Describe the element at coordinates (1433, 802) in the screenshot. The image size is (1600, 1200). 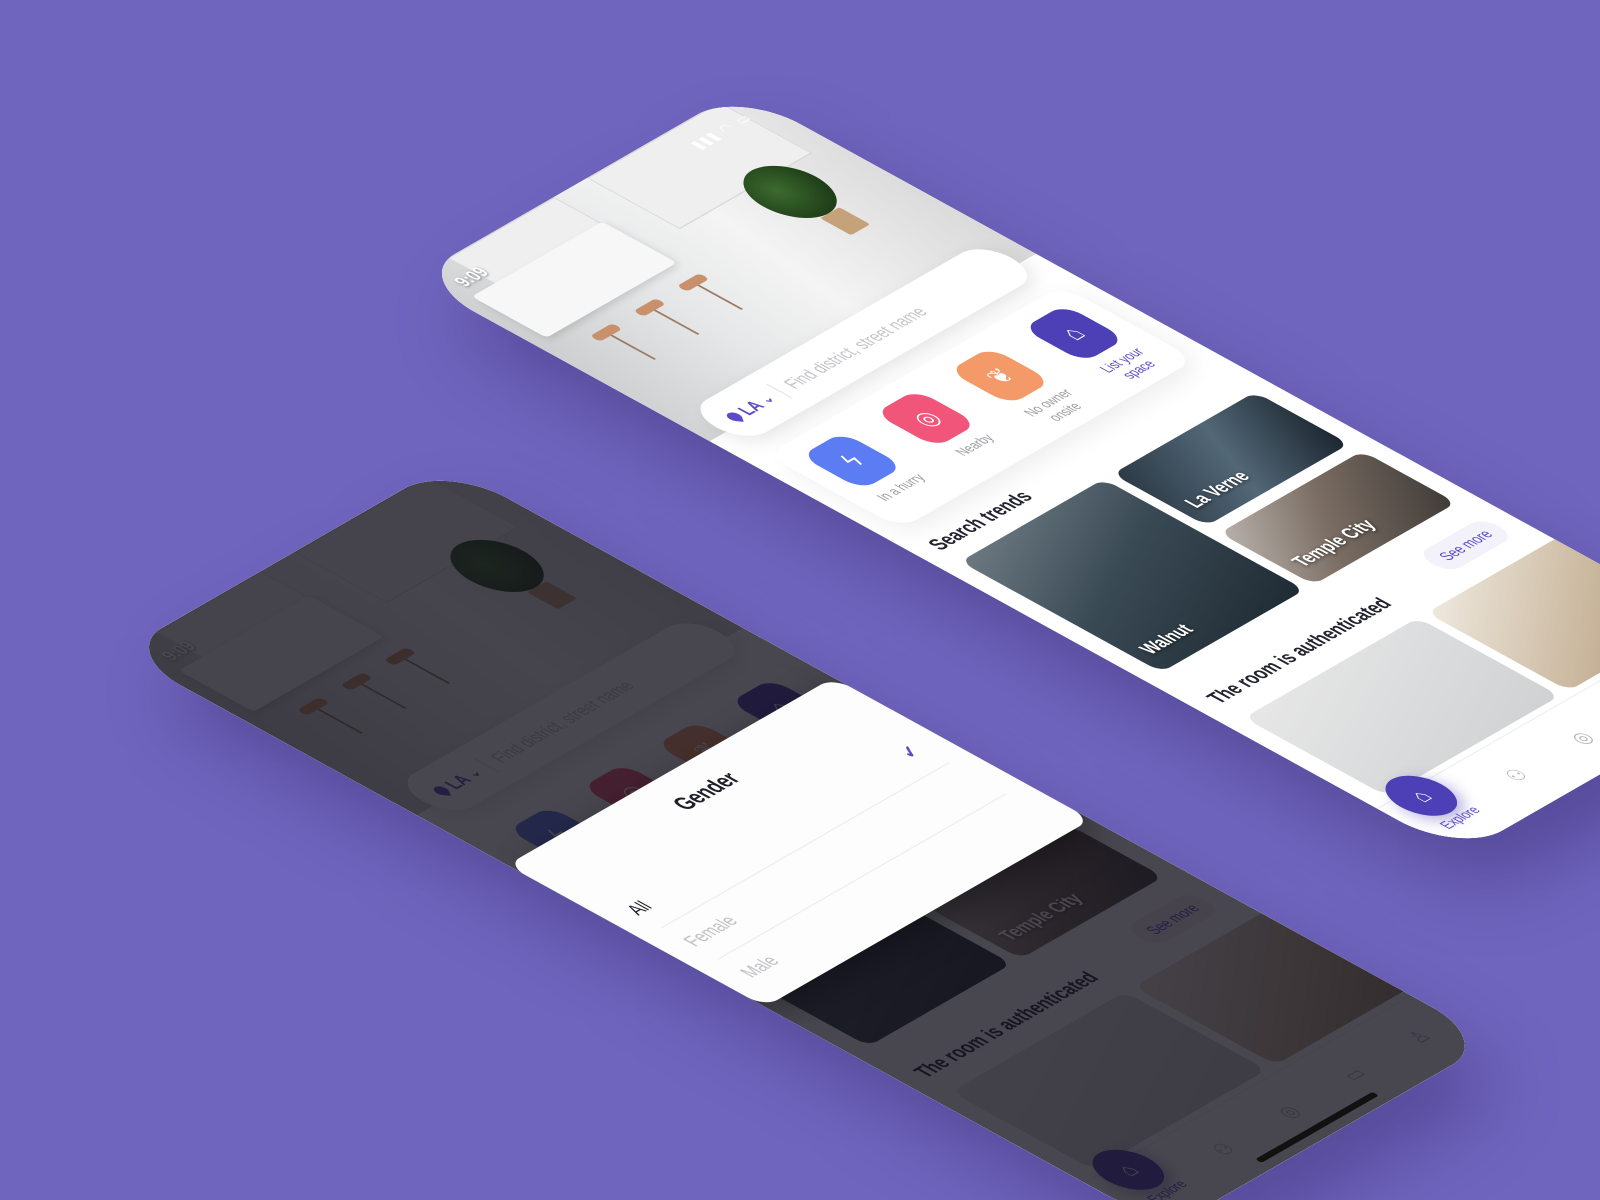
I see `nav-explore: ⌂ Explore` at that location.